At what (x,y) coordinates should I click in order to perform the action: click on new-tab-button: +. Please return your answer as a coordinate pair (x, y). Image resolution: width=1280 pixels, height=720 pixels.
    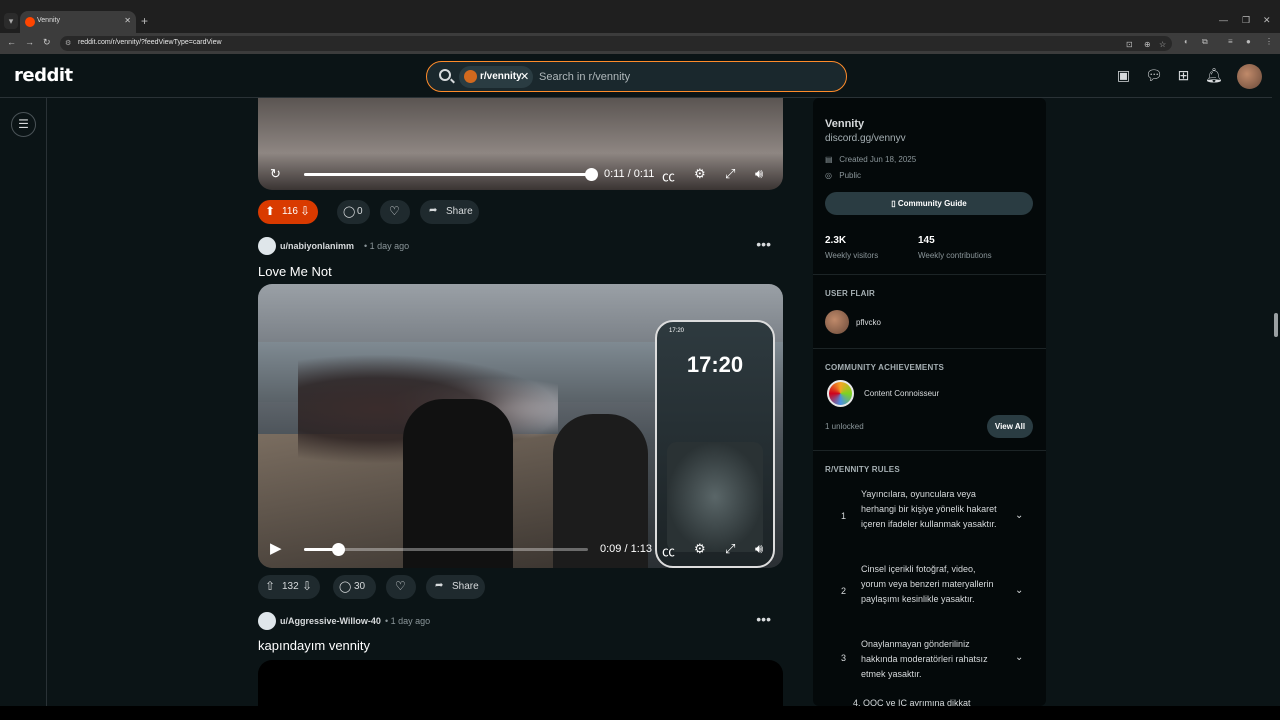
    Looking at the image, I should click on (144, 21).